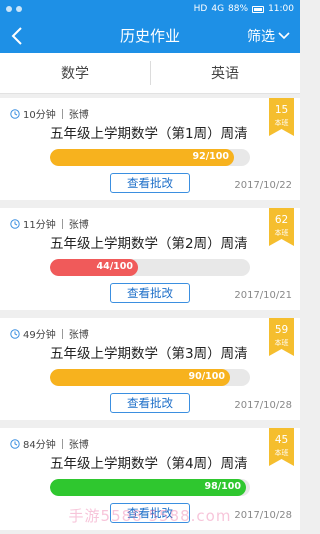 This screenshot has width=320, height=534. What do you see at coordinates (206, 376) in the screenshot?
I see `score-text: 90/100` at bounding box center [206, 376].